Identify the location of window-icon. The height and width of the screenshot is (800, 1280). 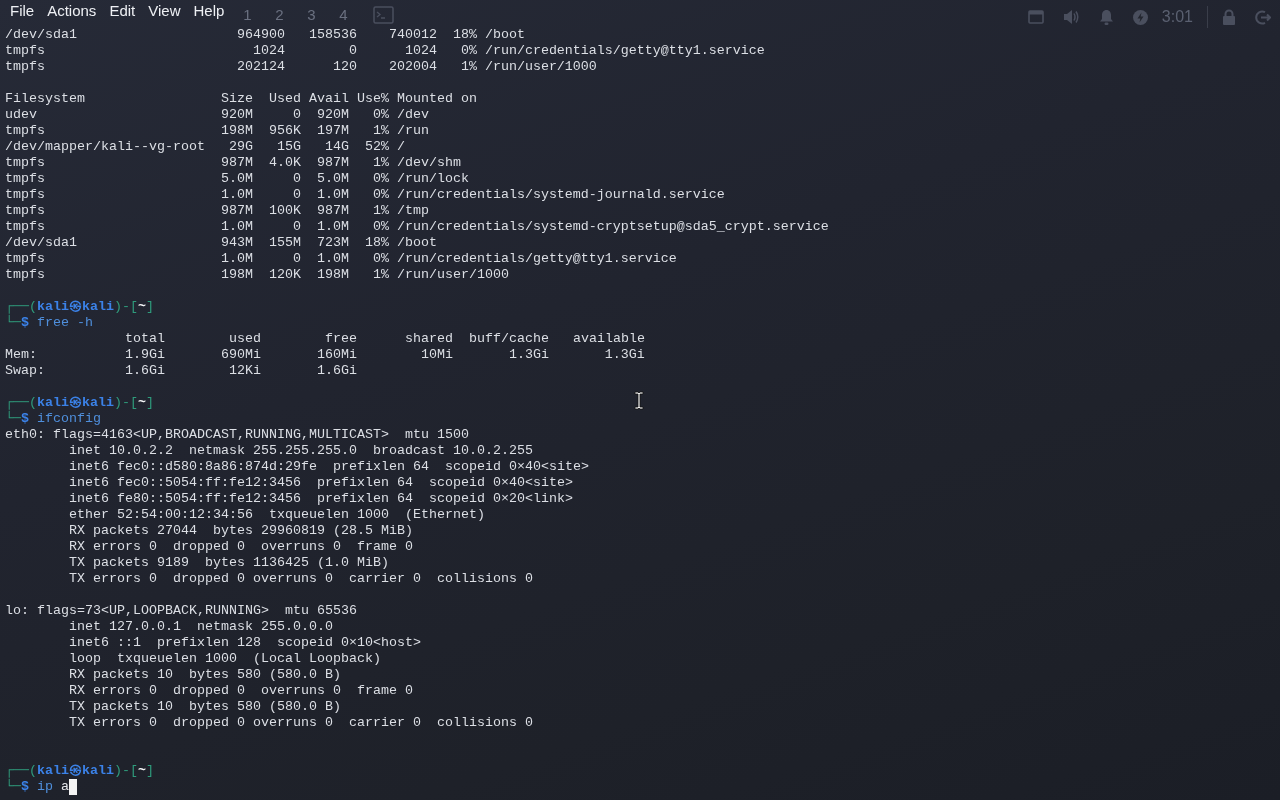
(1035, 17).